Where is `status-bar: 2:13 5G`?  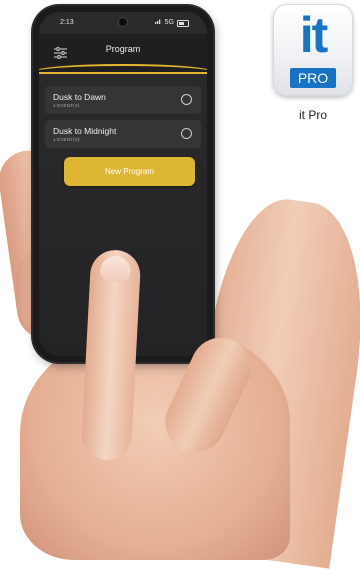
status-bar: 2:13 5G is located at coordinates (123, 23).